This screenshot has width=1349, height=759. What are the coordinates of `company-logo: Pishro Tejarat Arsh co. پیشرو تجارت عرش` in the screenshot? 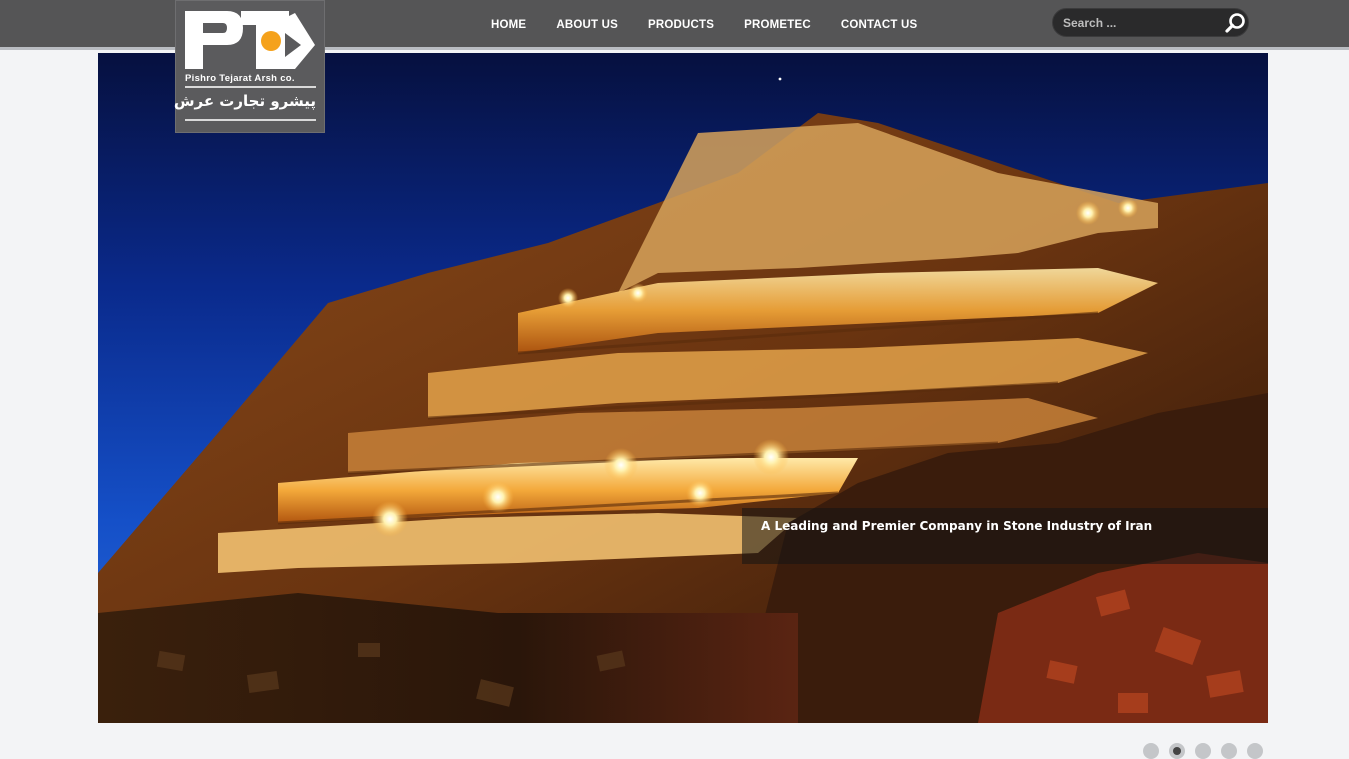 It's located at (249, 66).